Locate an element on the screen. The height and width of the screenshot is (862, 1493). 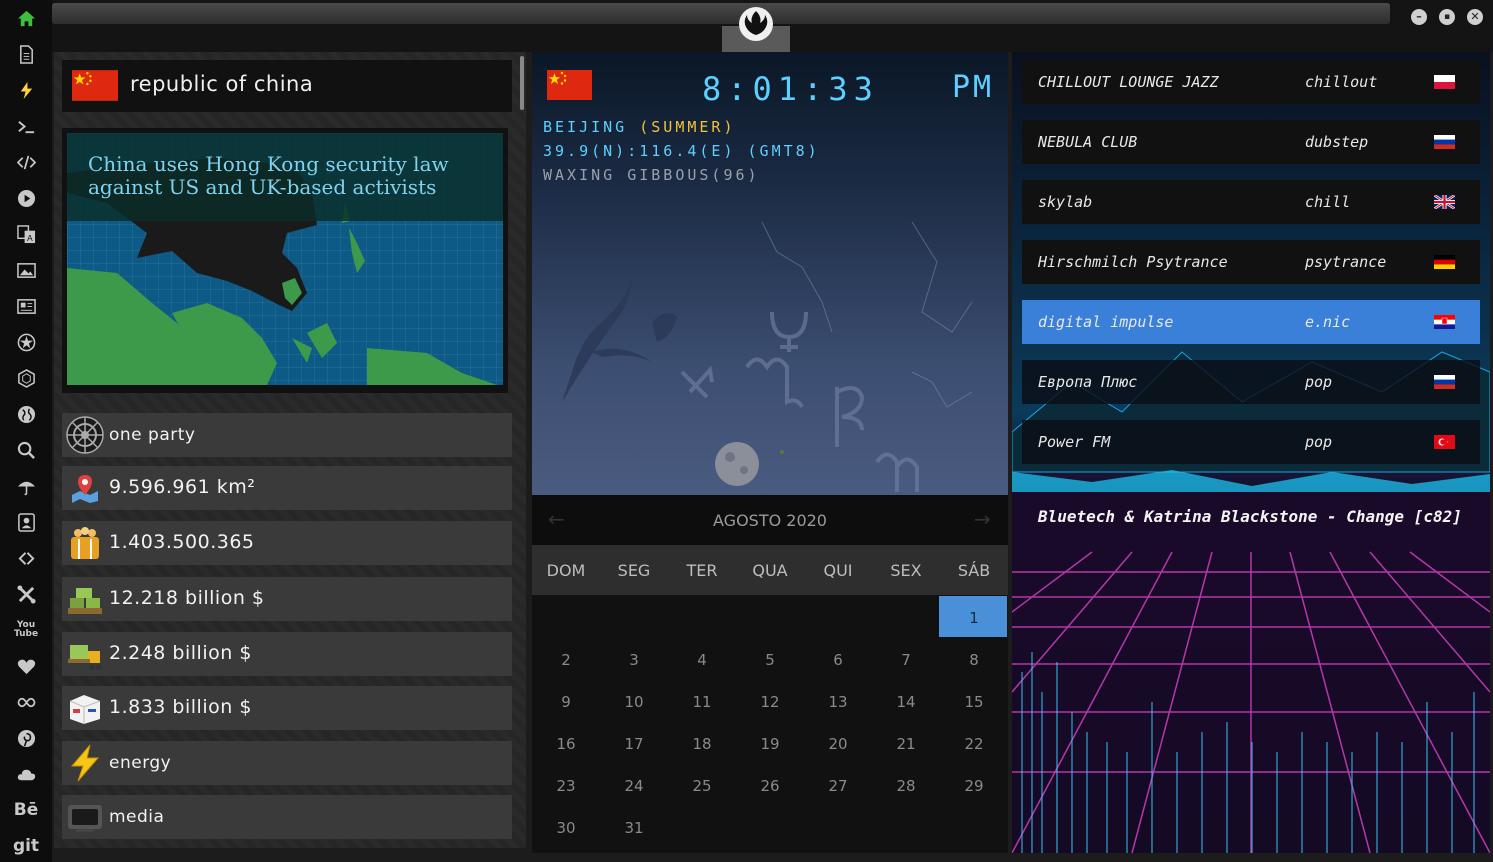
atom-icon is located at coordinates (26, 342).